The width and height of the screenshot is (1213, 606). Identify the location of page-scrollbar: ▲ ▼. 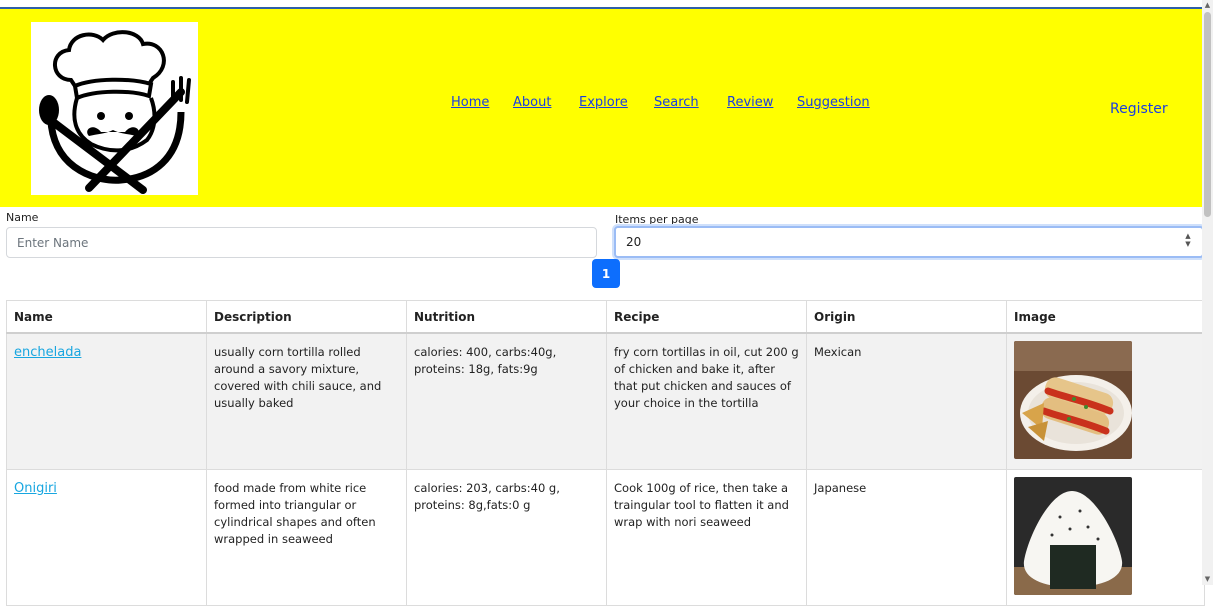
(1207, 292).